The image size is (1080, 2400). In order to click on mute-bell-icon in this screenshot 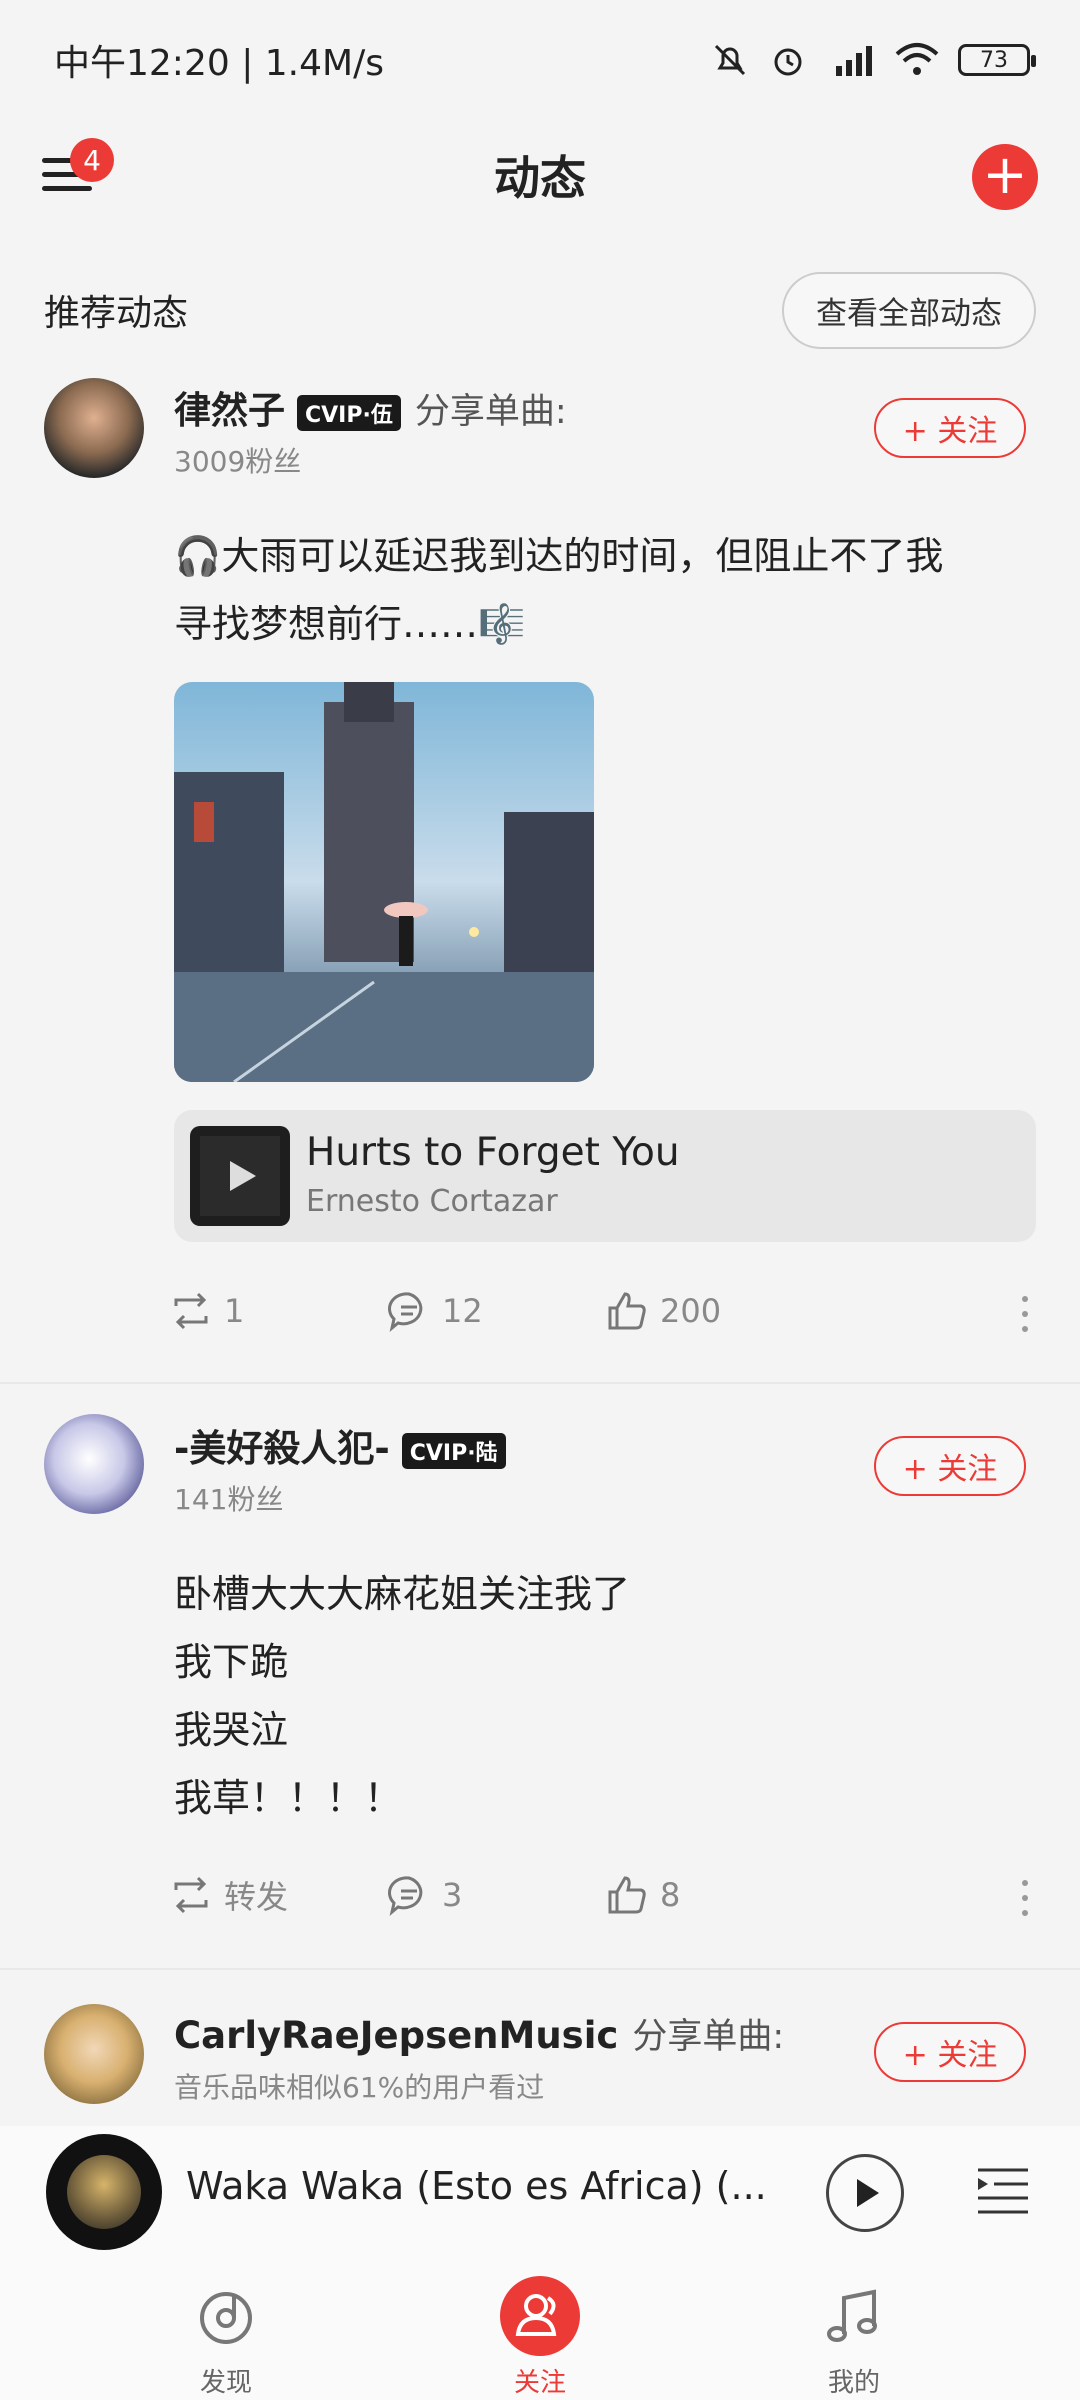, I will do `click(730, 60)`.